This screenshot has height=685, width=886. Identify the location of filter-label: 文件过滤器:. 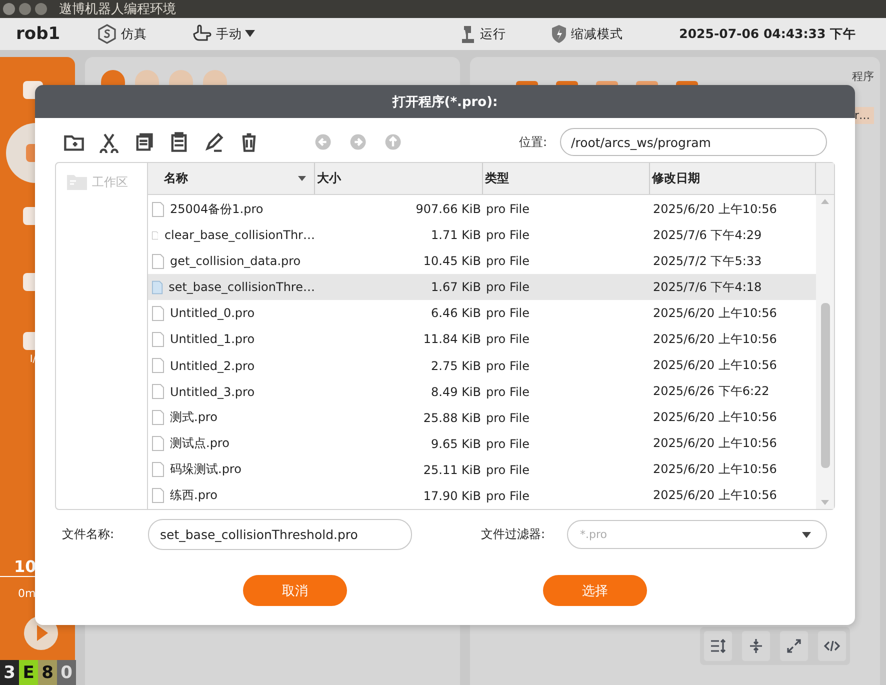
(512, 534).